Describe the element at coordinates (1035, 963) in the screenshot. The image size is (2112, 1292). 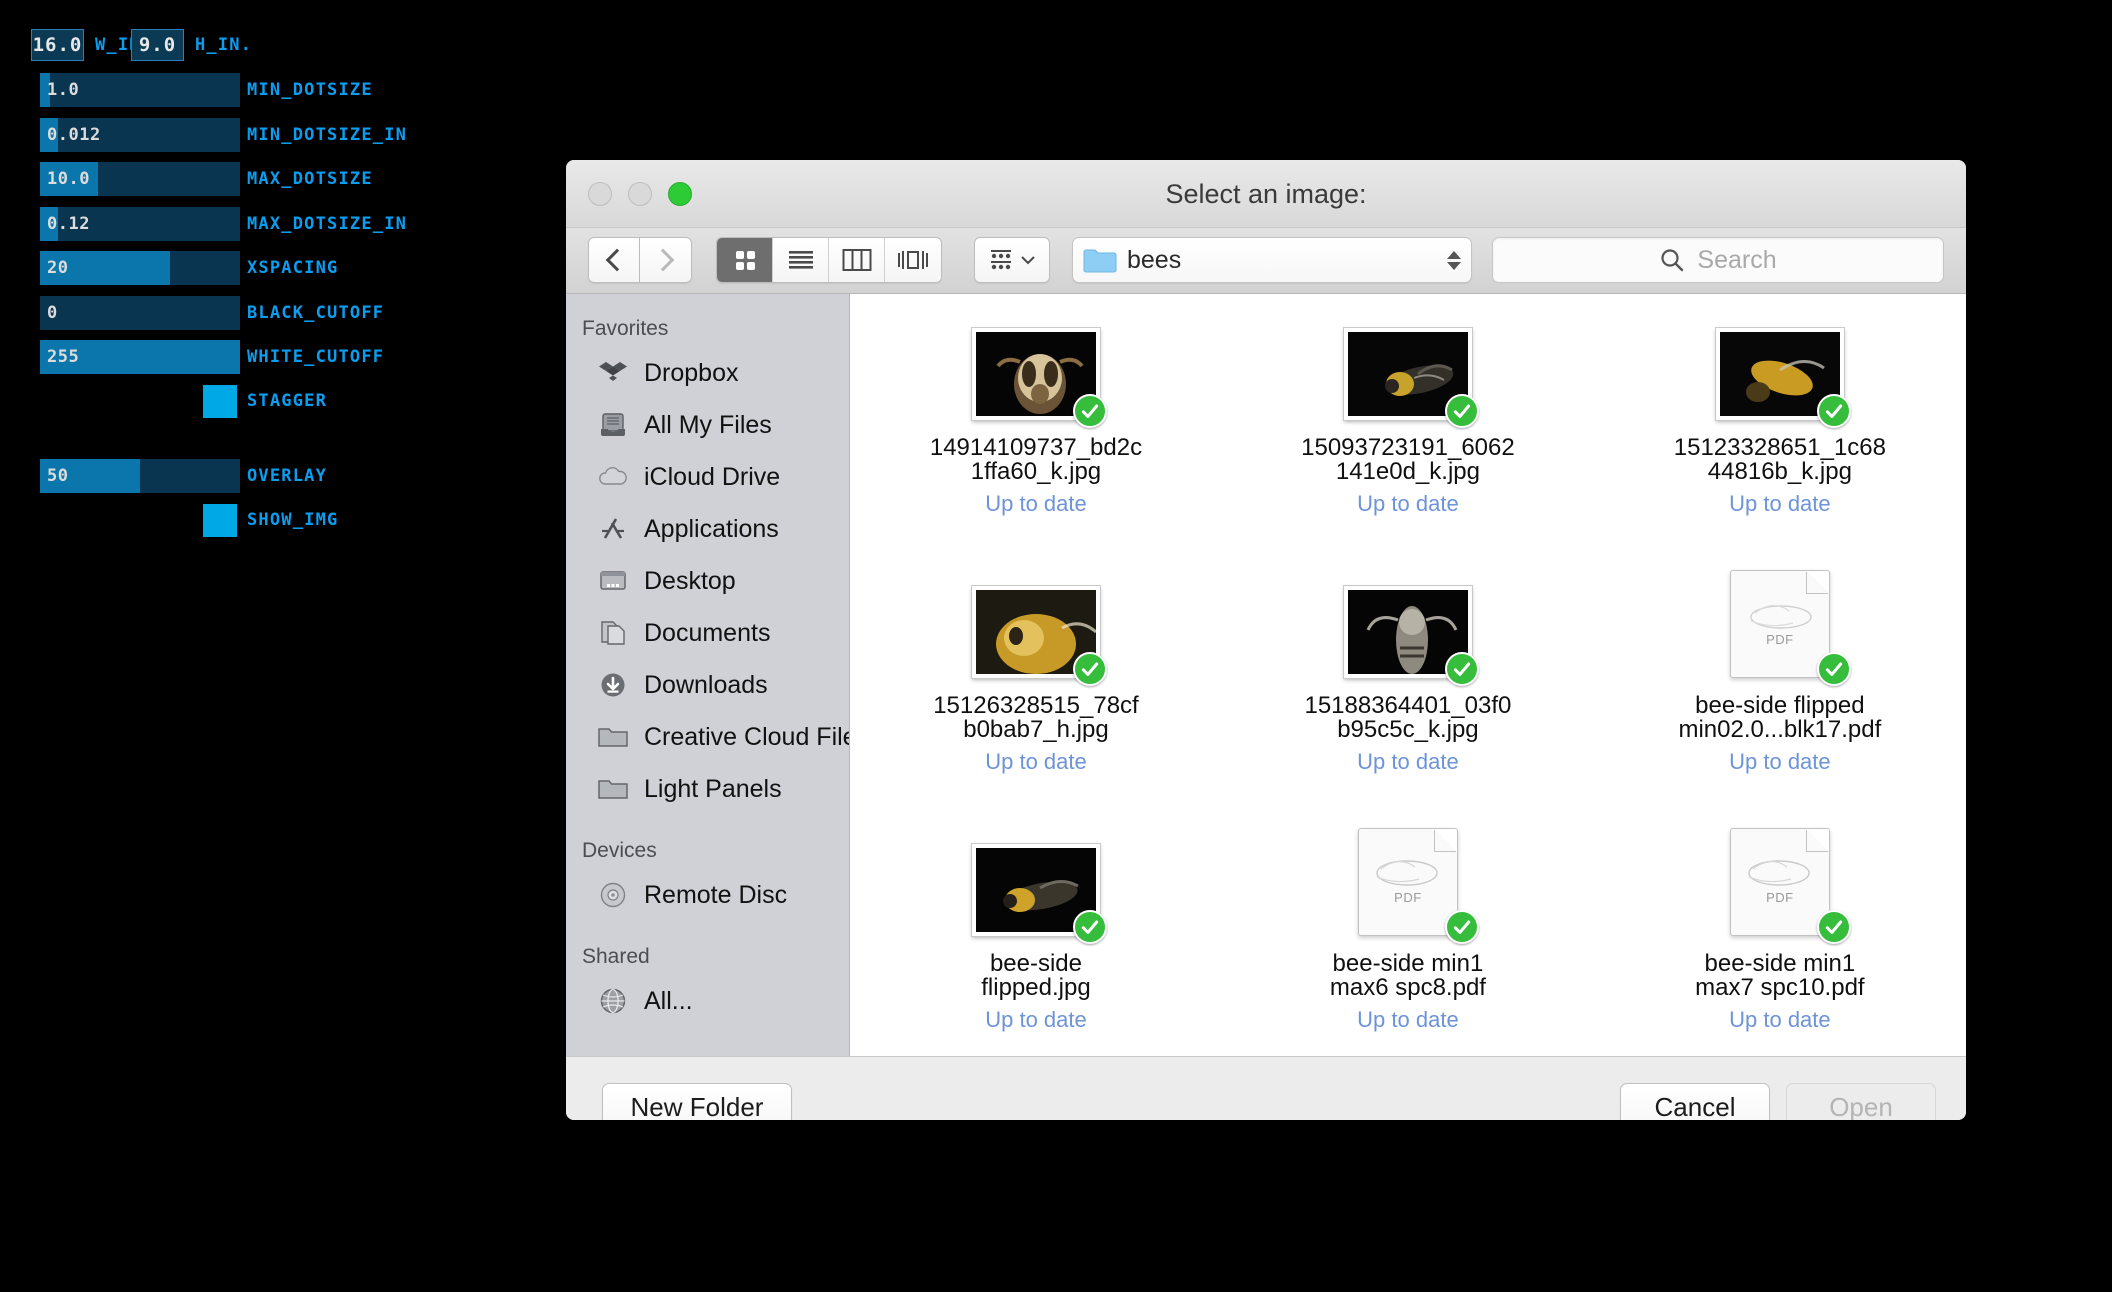
I see `file-name-line1: bee-side` at that location.